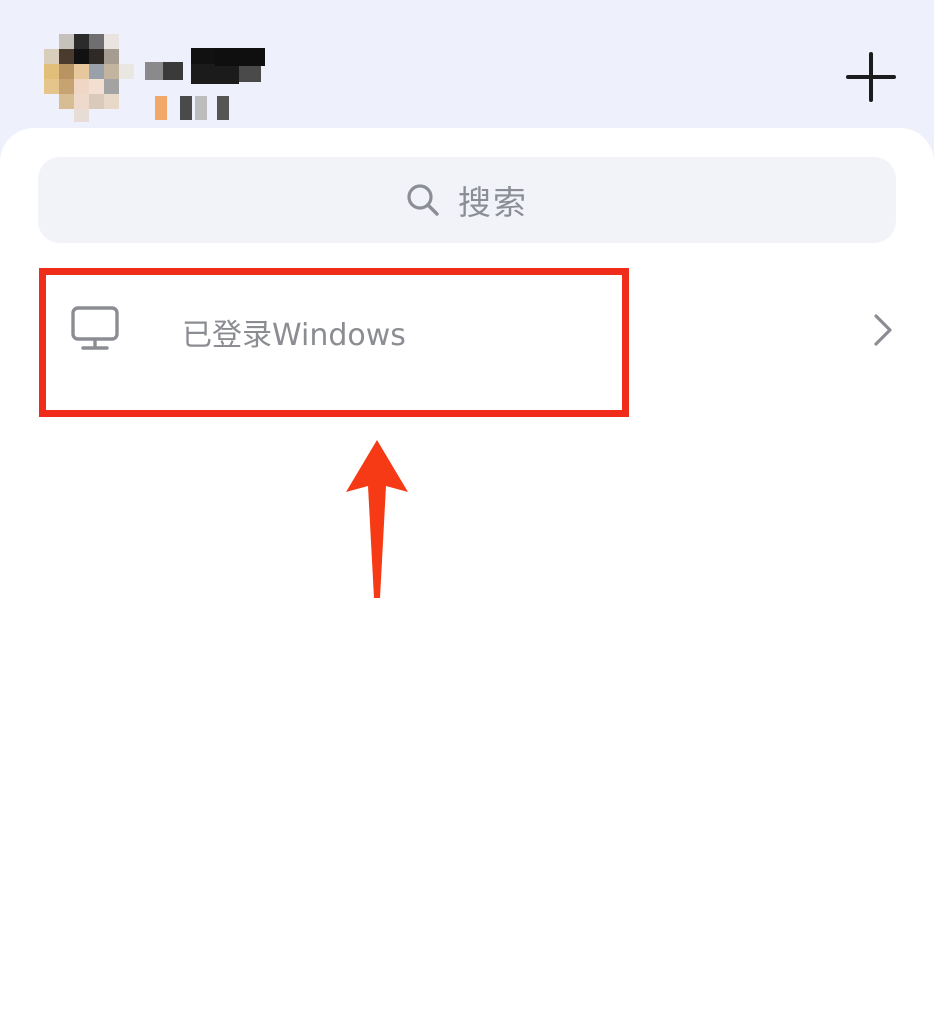 This screenshot has height=1024, width=934. What do you see at coordinates (294, 335) in the screenshot?
I see `logged-in-windows-label: 已登录Windows` at bounding box center [294, 335].